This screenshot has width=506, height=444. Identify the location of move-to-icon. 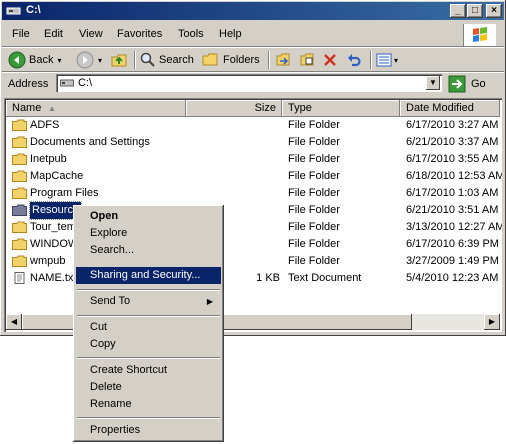
(283, 59).